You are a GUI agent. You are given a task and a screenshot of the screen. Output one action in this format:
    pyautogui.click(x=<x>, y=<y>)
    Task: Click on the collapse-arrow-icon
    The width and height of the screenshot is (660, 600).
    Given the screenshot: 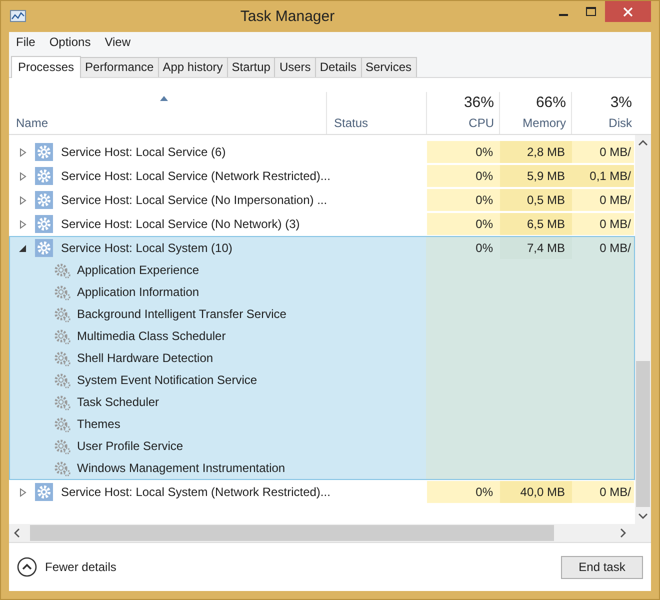 What is the action you would take?
    pyautogui.click(x=23, y=248)
    